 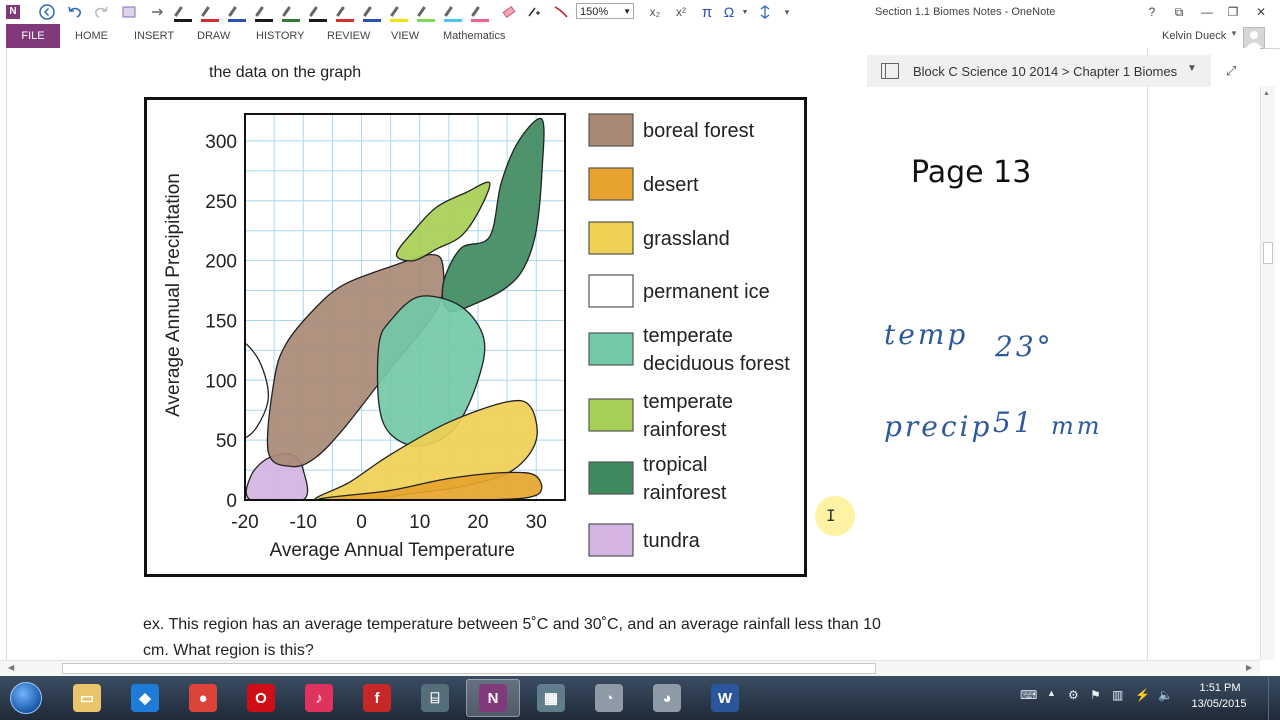 I want to click on onenote-app-icon: N, so click(x=13, y=12).